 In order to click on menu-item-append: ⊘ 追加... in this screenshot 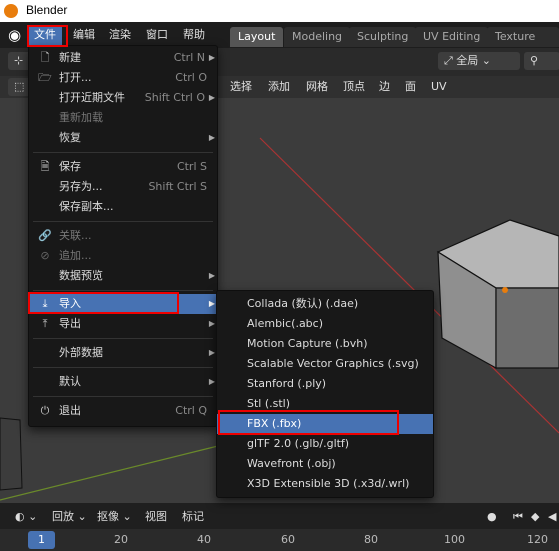, I will do `click(123, 256)`.